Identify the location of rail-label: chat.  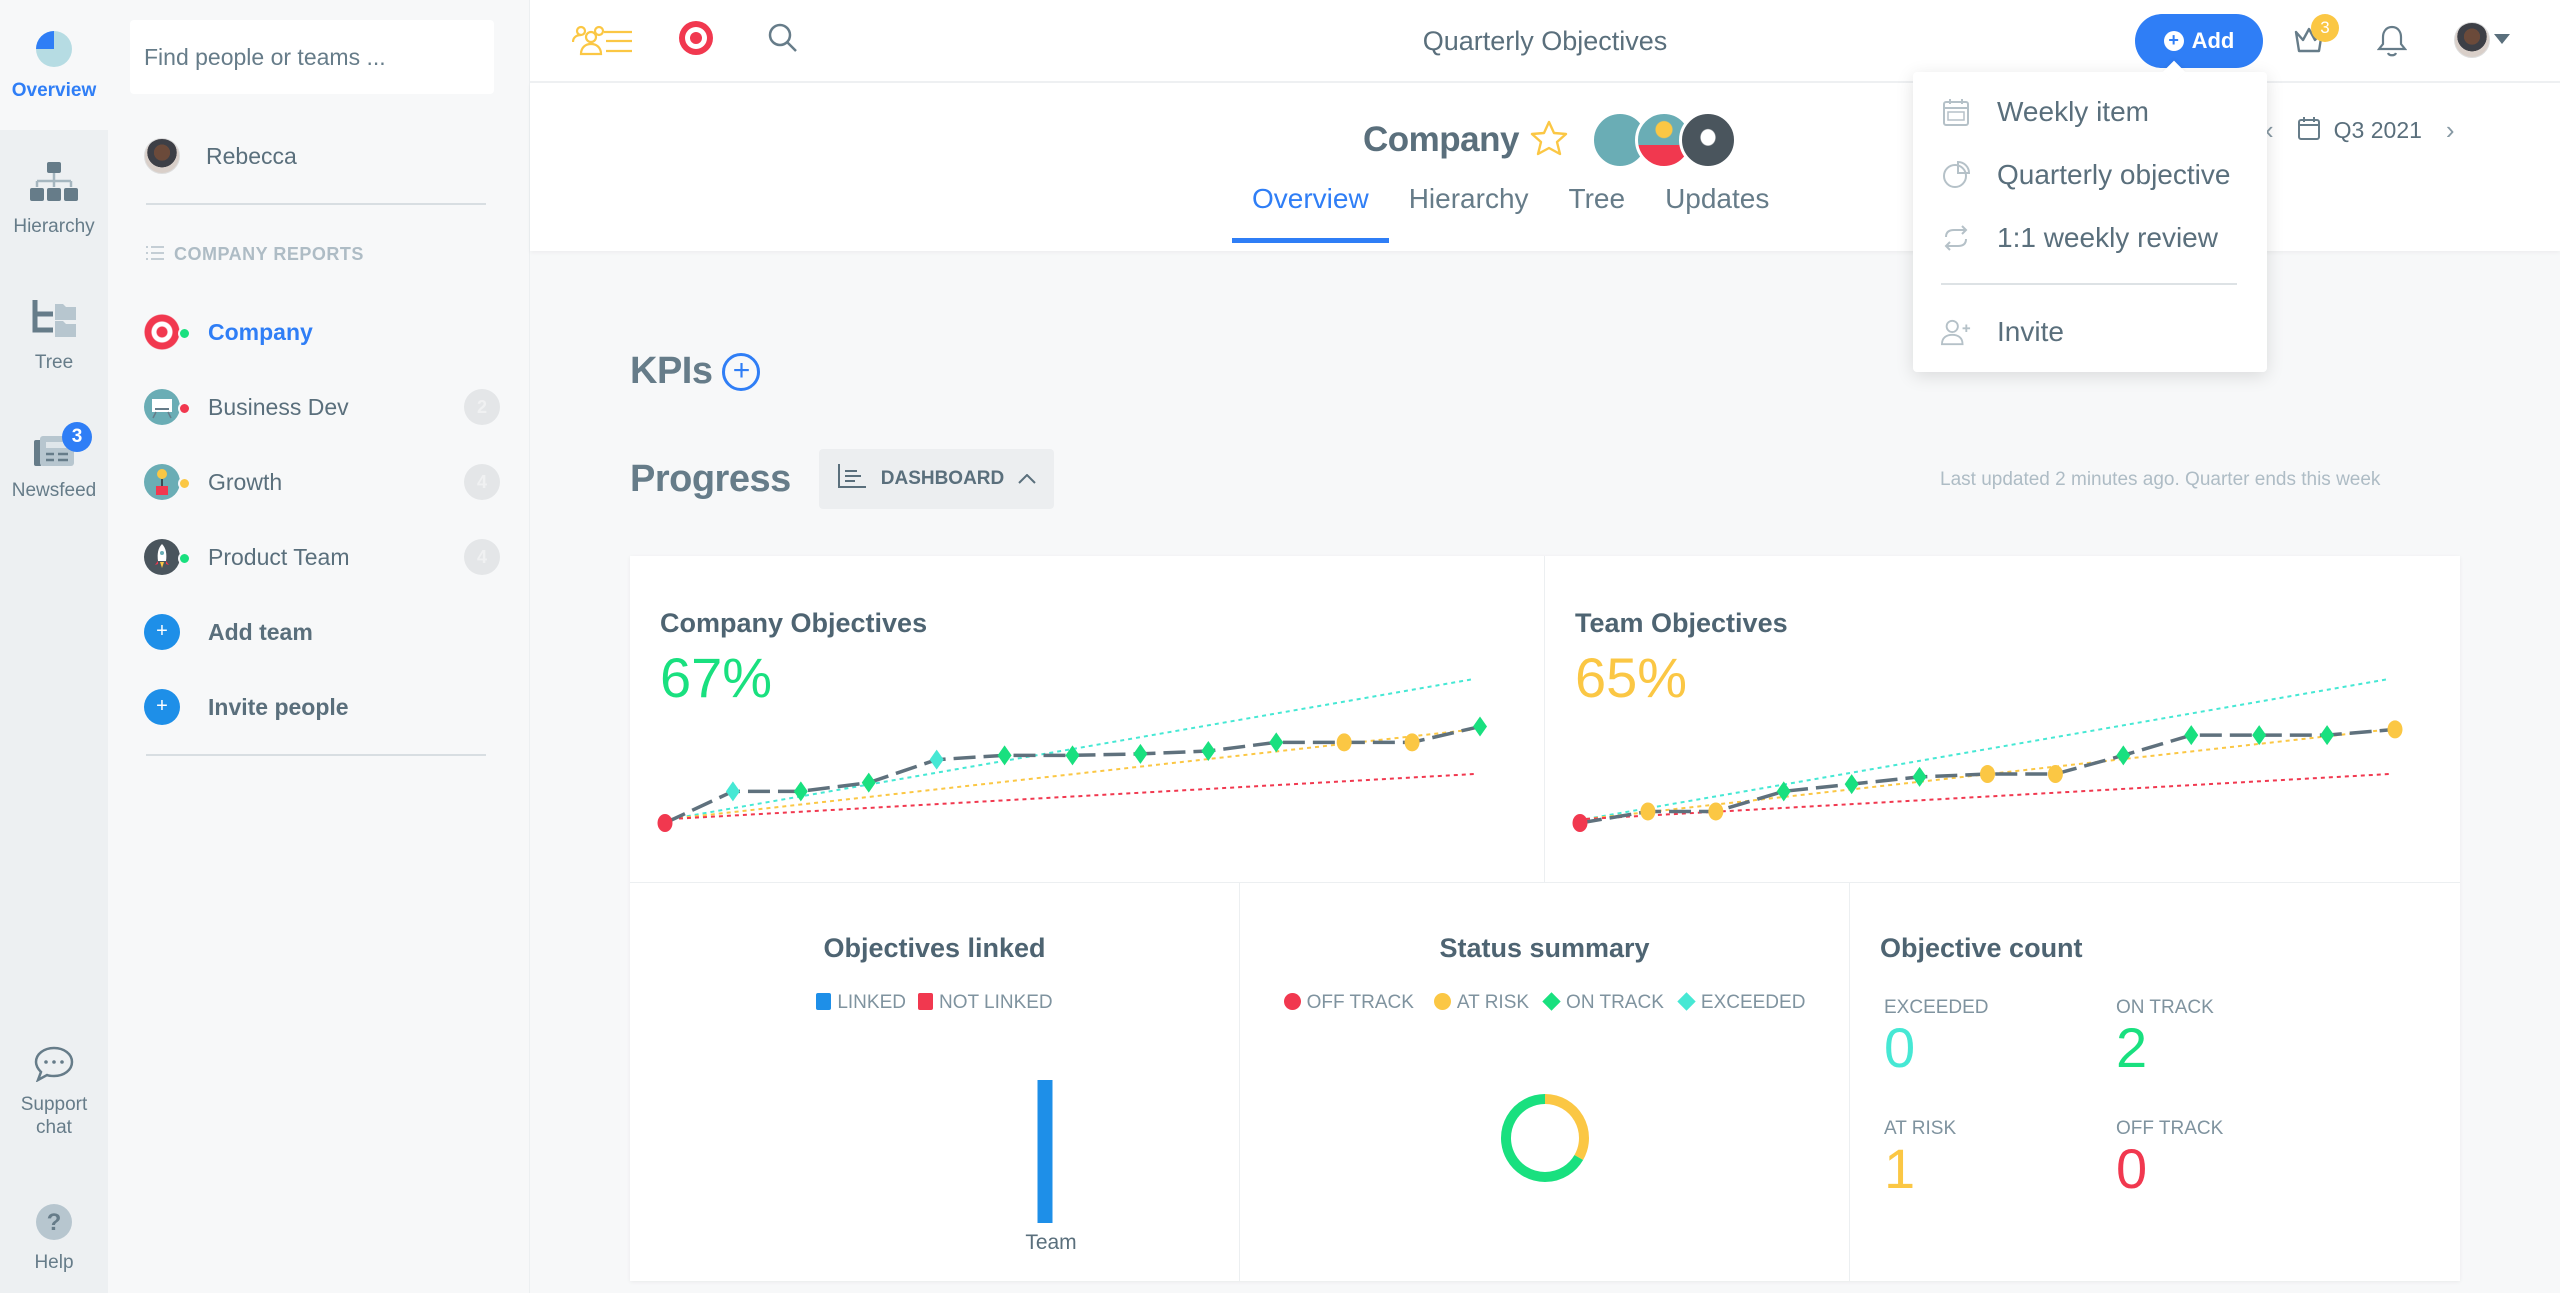
(54, 1127).